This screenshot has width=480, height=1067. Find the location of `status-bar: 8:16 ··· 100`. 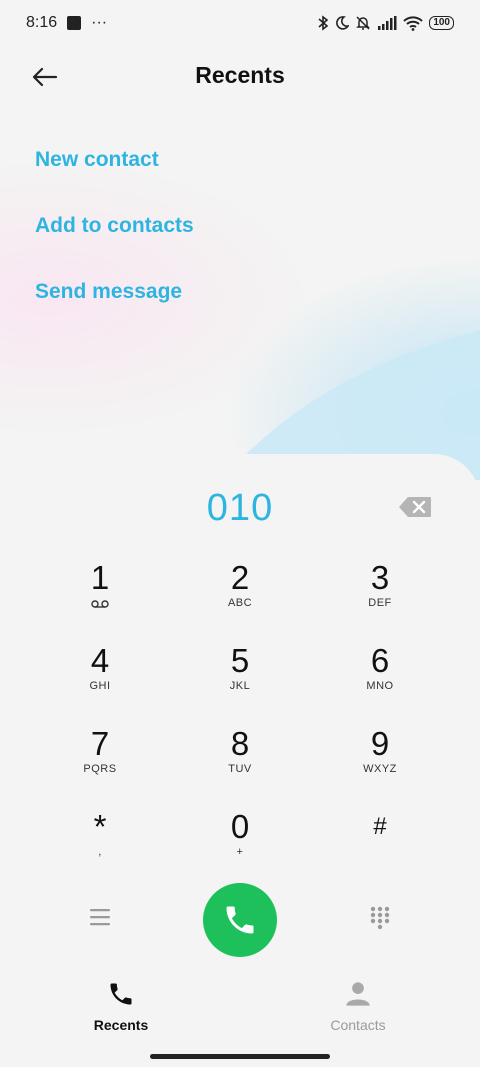

status-bar: 8:16 ··· 100 is located at coordinates (240, 23).